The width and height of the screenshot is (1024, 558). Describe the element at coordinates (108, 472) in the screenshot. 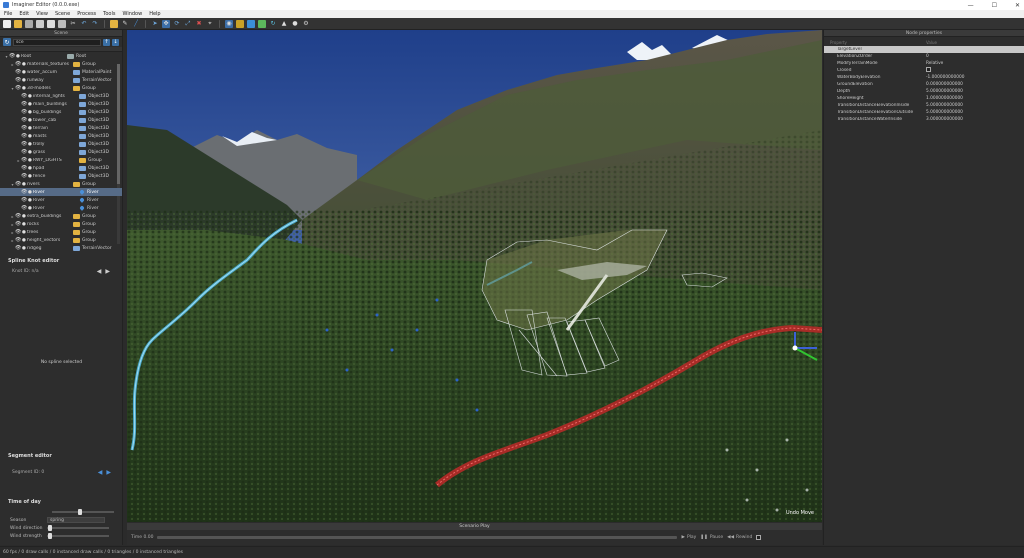

I see `next-segment-icon: ▶` at that location.